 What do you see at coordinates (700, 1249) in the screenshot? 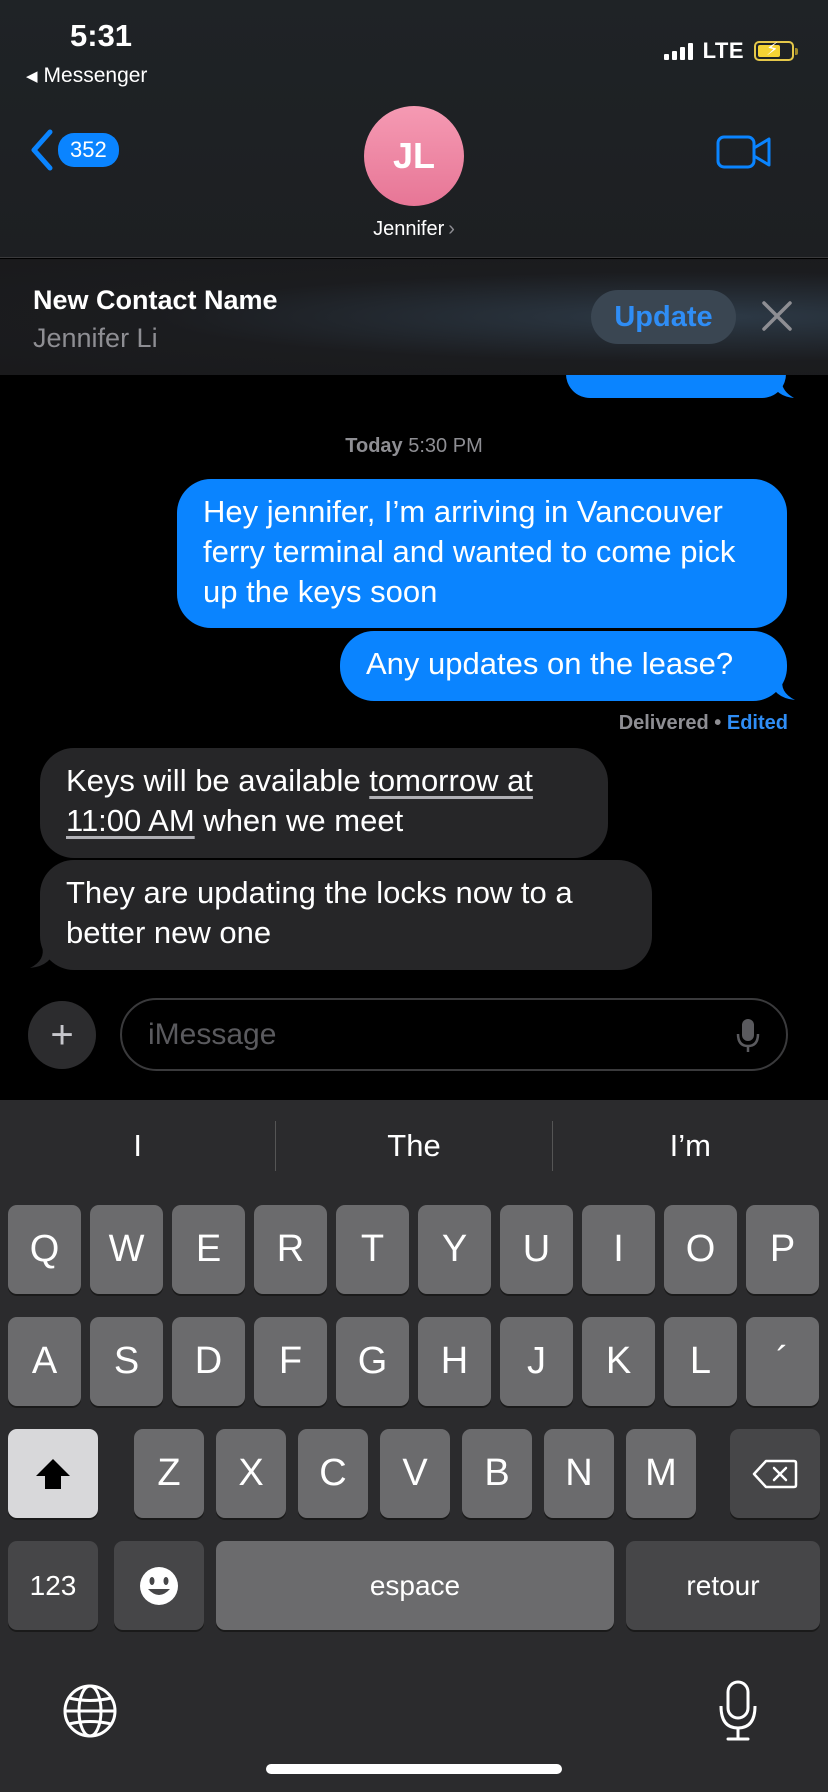
I see `key-o: O` at bounding box center [700, 1249].